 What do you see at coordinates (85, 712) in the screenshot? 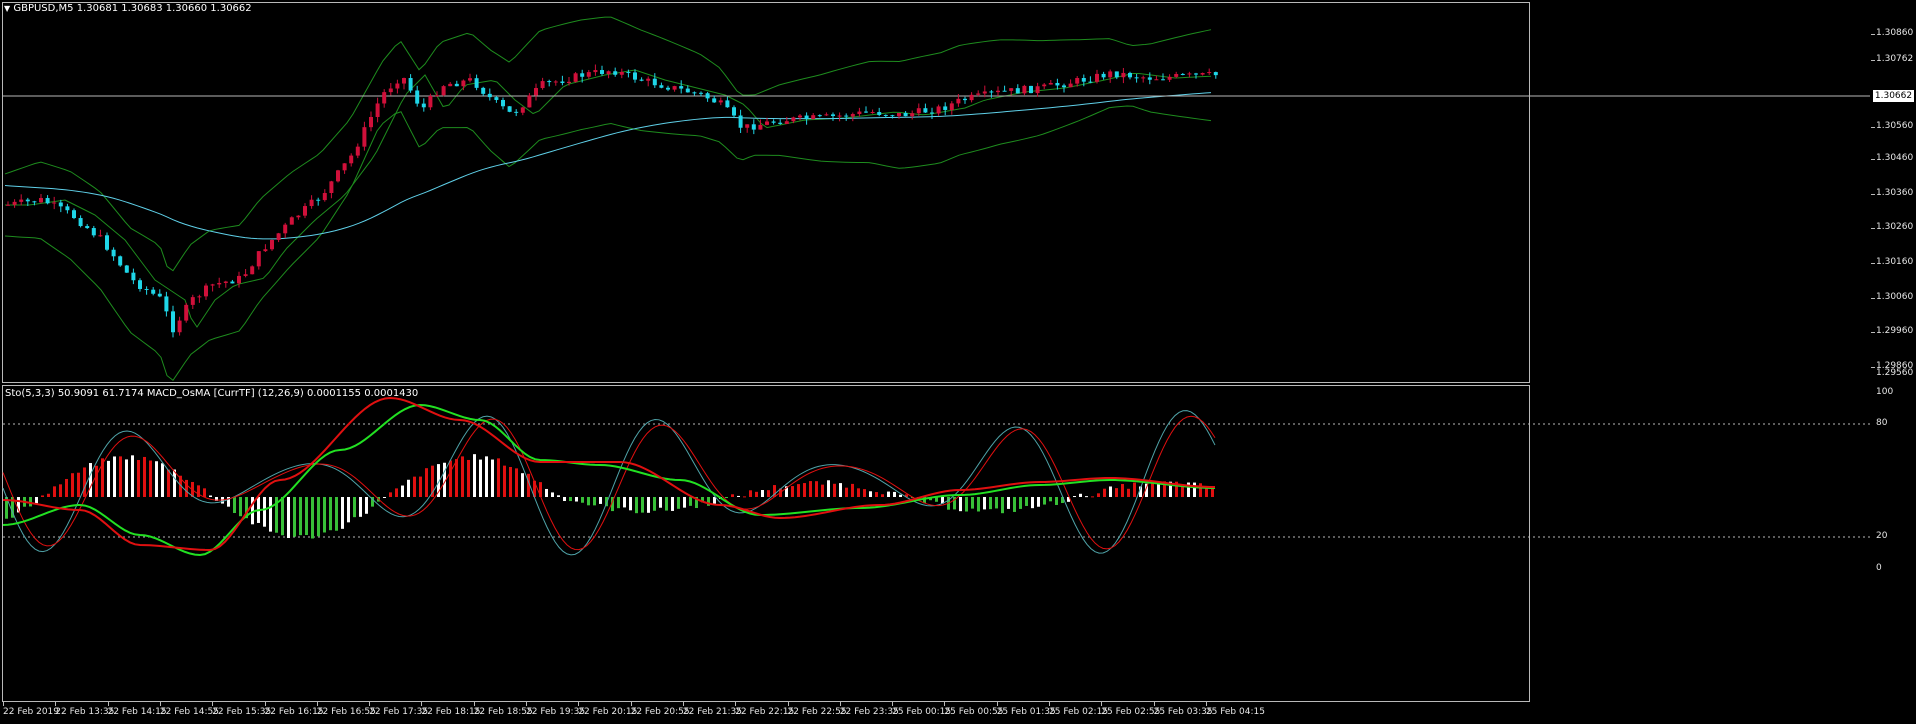
I see `time-tick-label: 22 Feb 13:35` at bounding box center [85, 712].